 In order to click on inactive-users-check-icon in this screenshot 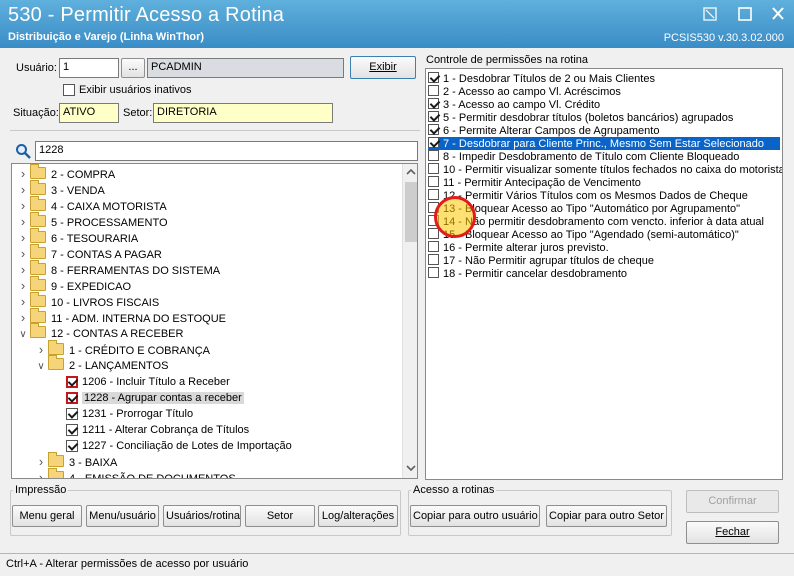, I will do `click(69, 90)`.